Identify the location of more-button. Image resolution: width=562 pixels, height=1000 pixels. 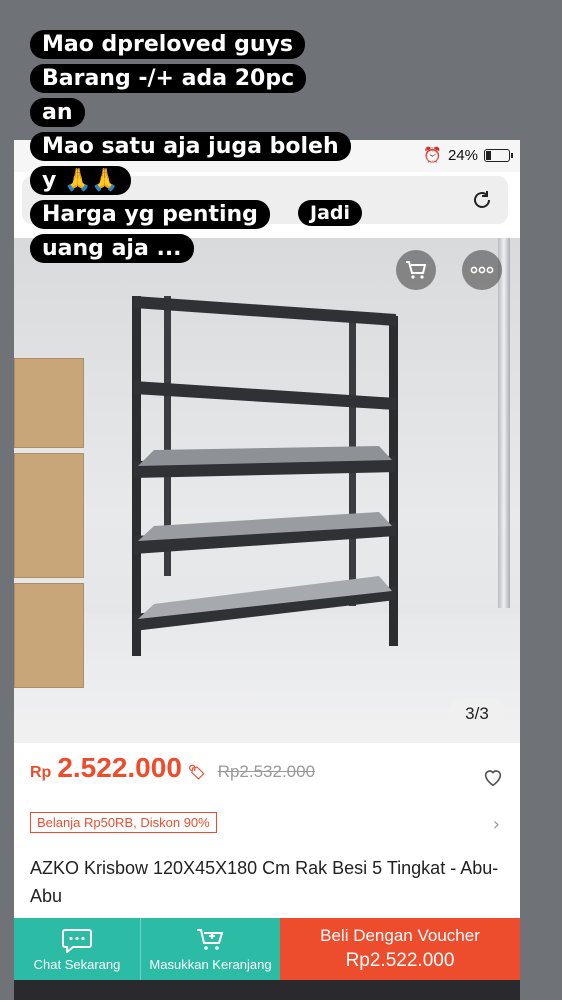
(482, 270).